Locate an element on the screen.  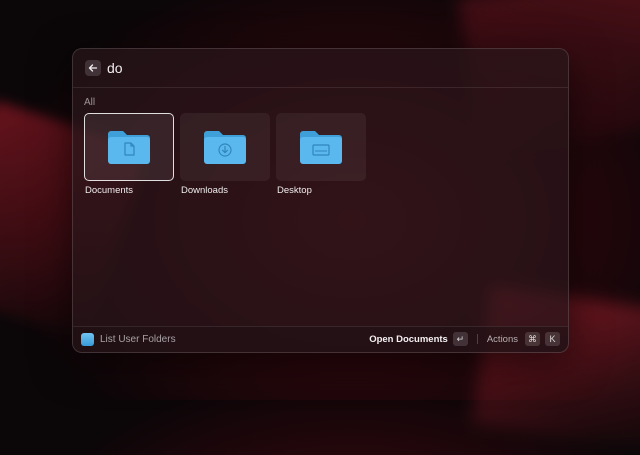
folder-document-icon is located at coordinates (129, 147).